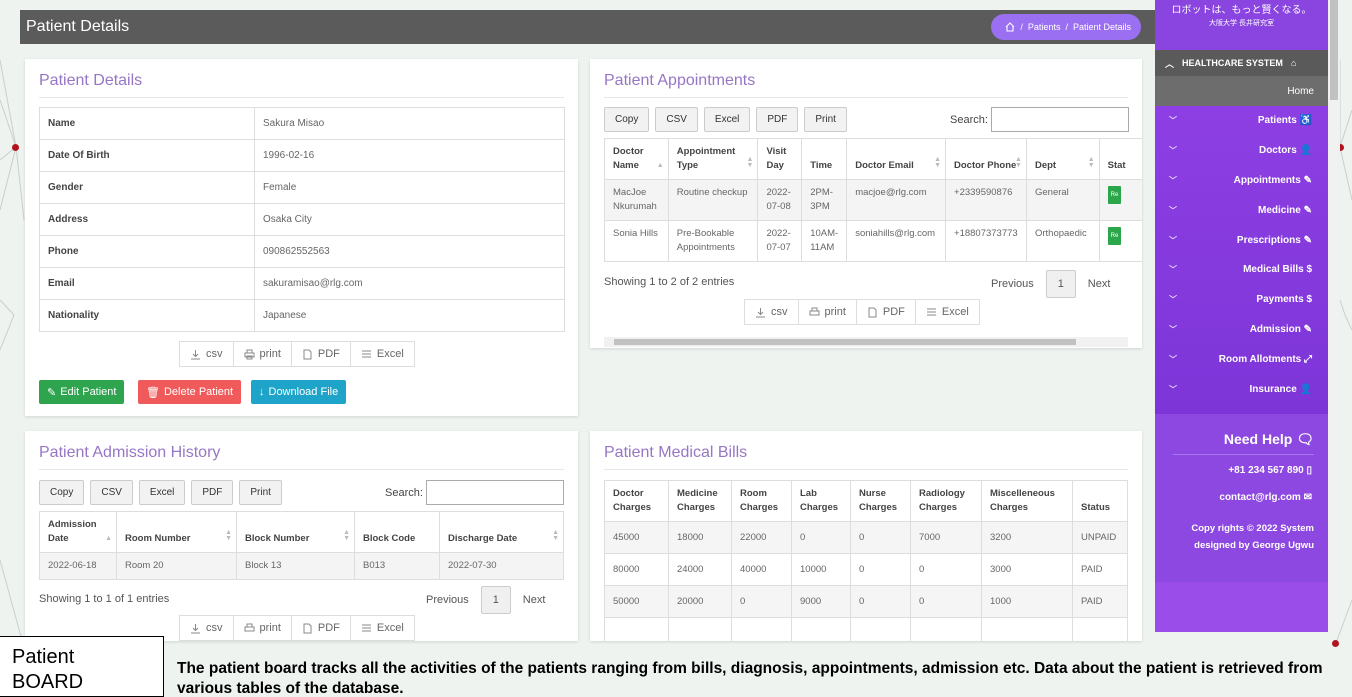  Describe the element at coordinates (1241, 359) in the screenshot. I see `sidebar-item-room-allotments: ﹀ Room Allotments ⤢` at that location.